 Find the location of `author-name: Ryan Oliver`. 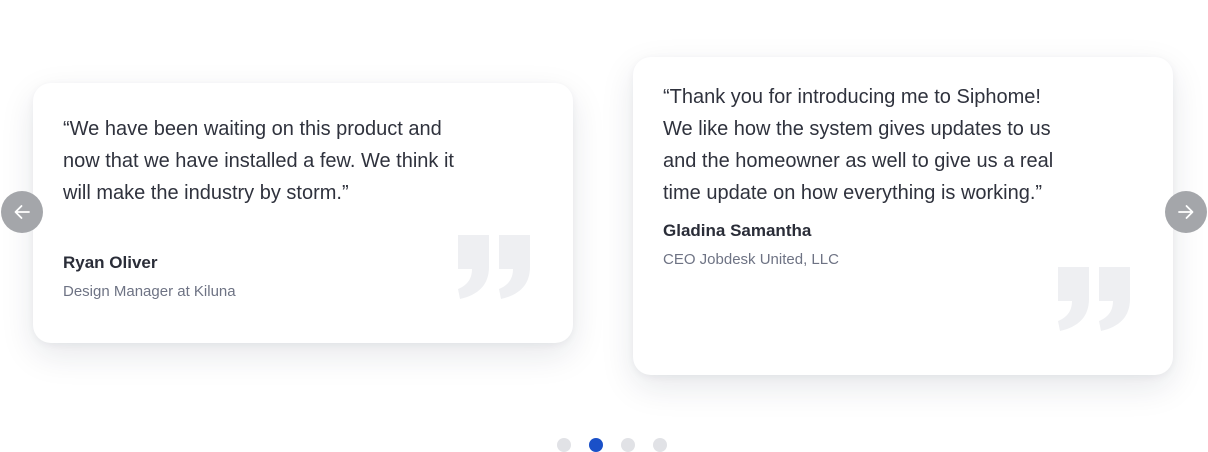

author-name: Ryan Oliver is located at coordinates (110, 262).